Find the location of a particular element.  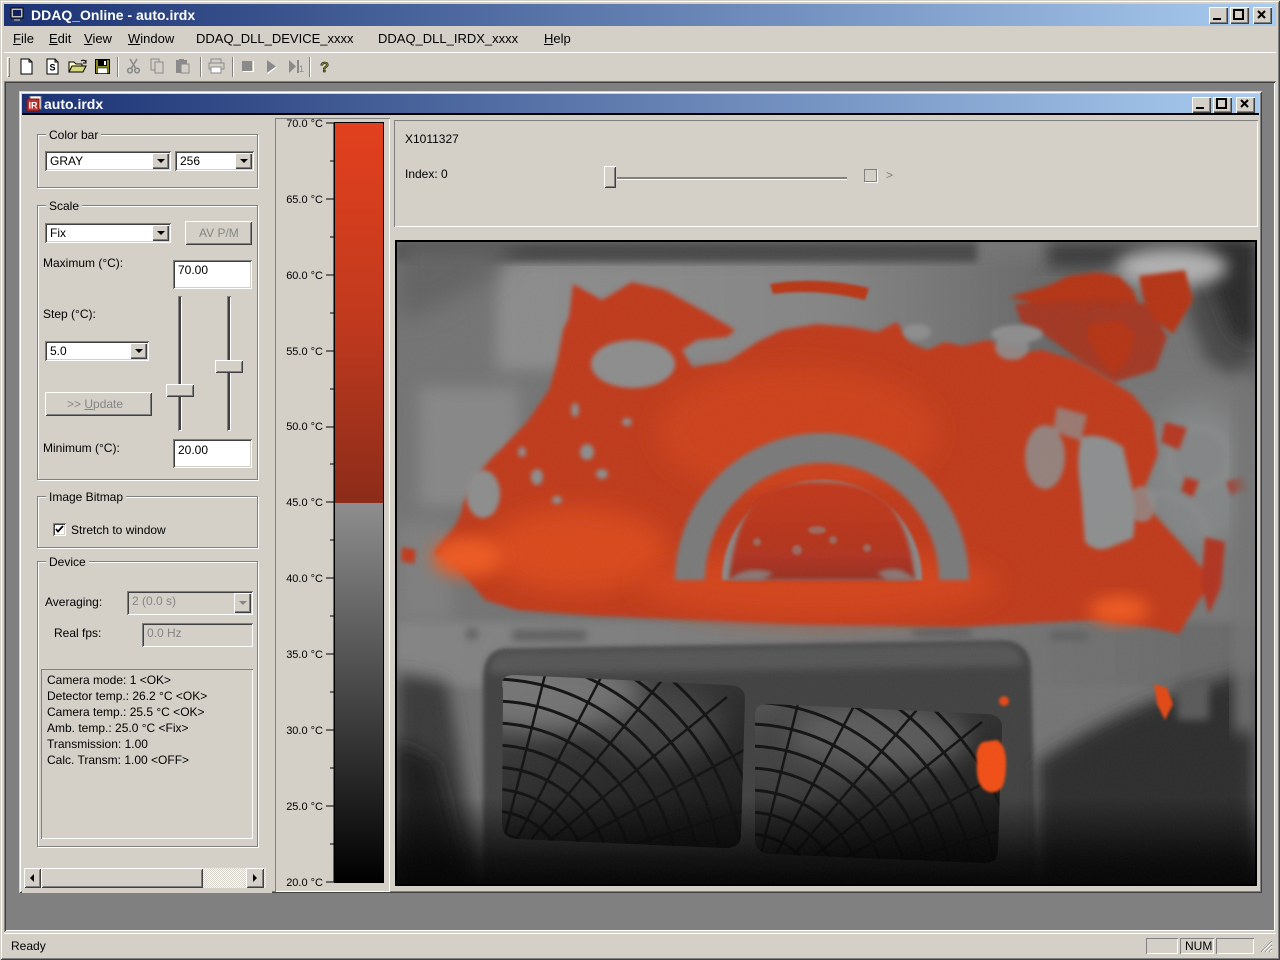

svg-text: 65.0 °C is located at coordinates (304, 200).